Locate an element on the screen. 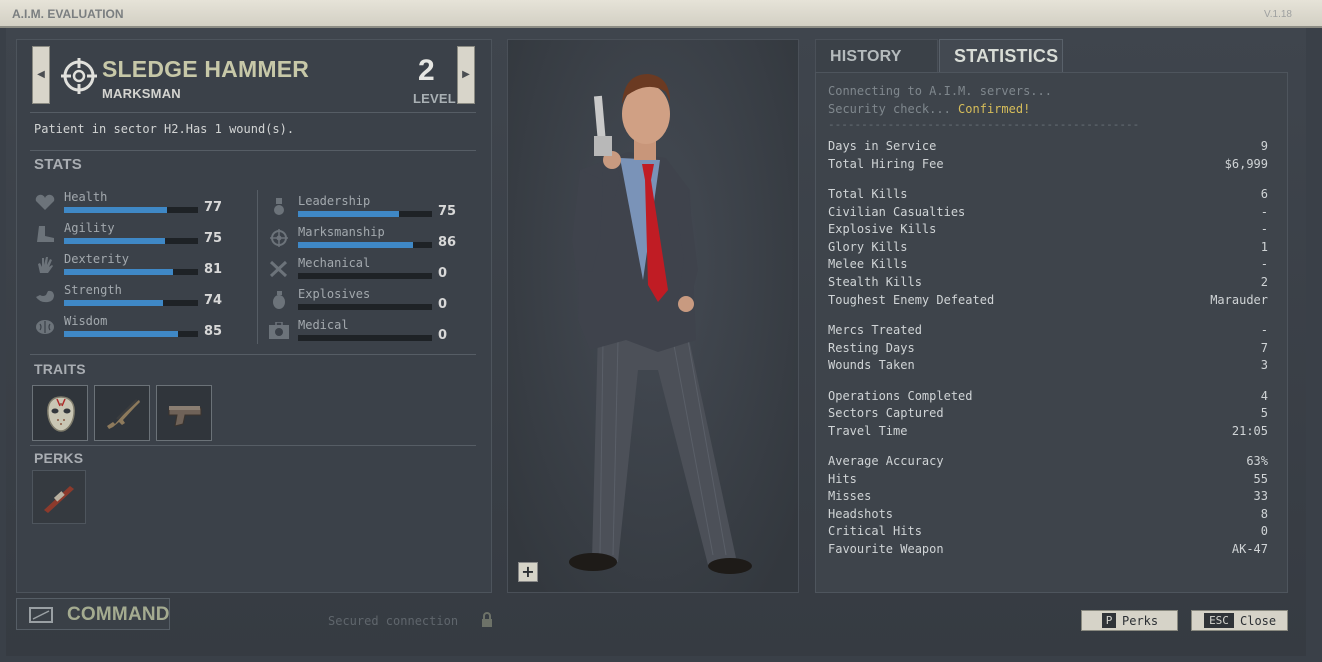 This screenshot has width=1322, height=662. lock-icon is located at coordinates (487, 619).